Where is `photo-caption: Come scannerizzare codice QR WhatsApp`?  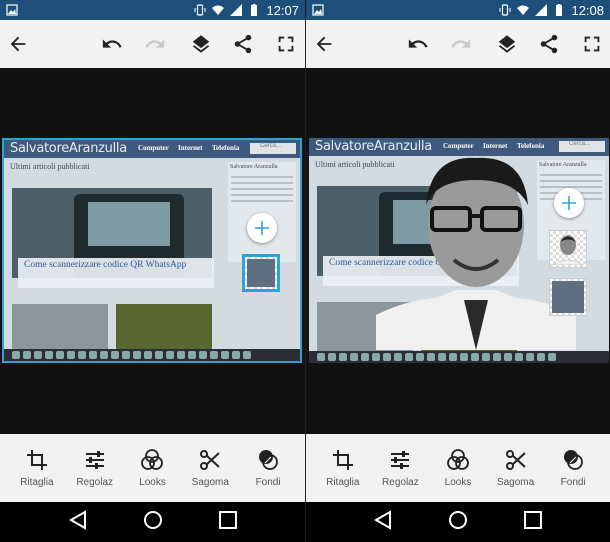
photo-caption: Come scannerizzare codice QR WhatsApp is located at coordinates (116, 273).